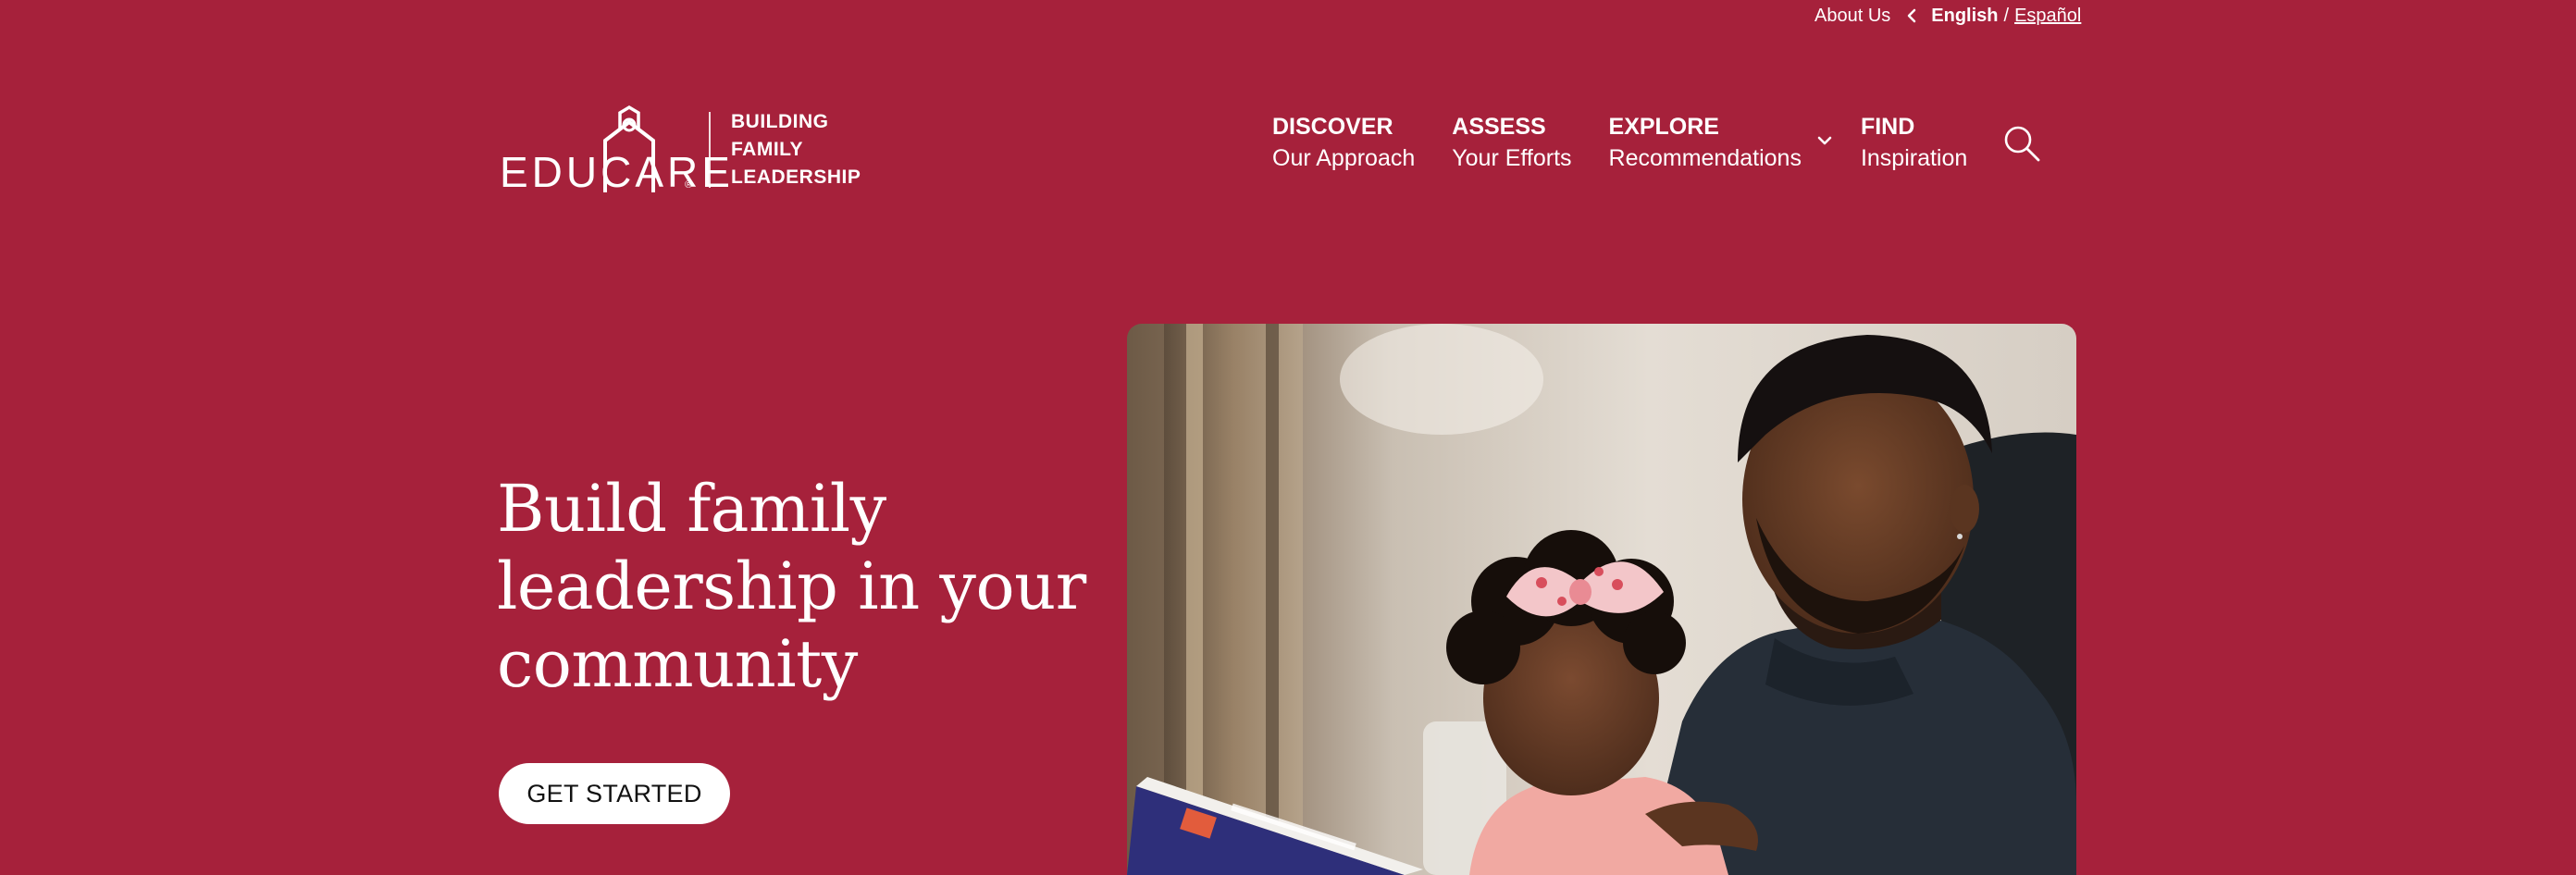  What do you see at coordinates (1852, 16) in the screenshot?
I see `about-us-link: About Us` at bounding box center [1852, 16].